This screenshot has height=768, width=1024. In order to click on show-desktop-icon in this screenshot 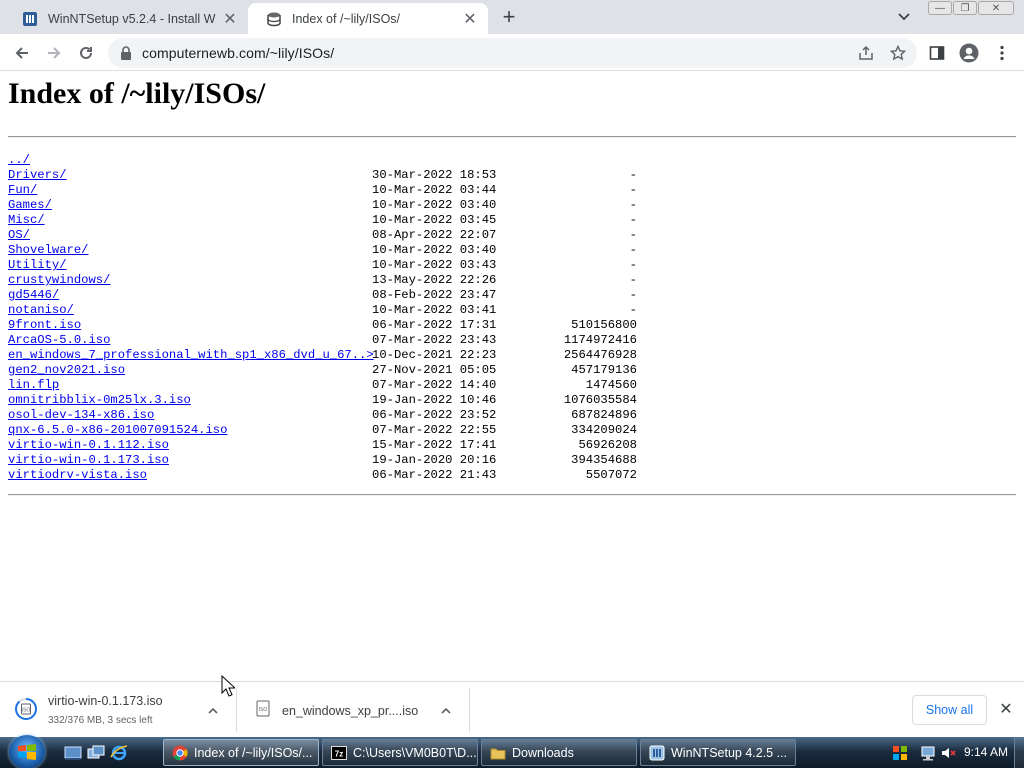, I will do `click(73, 753)`.